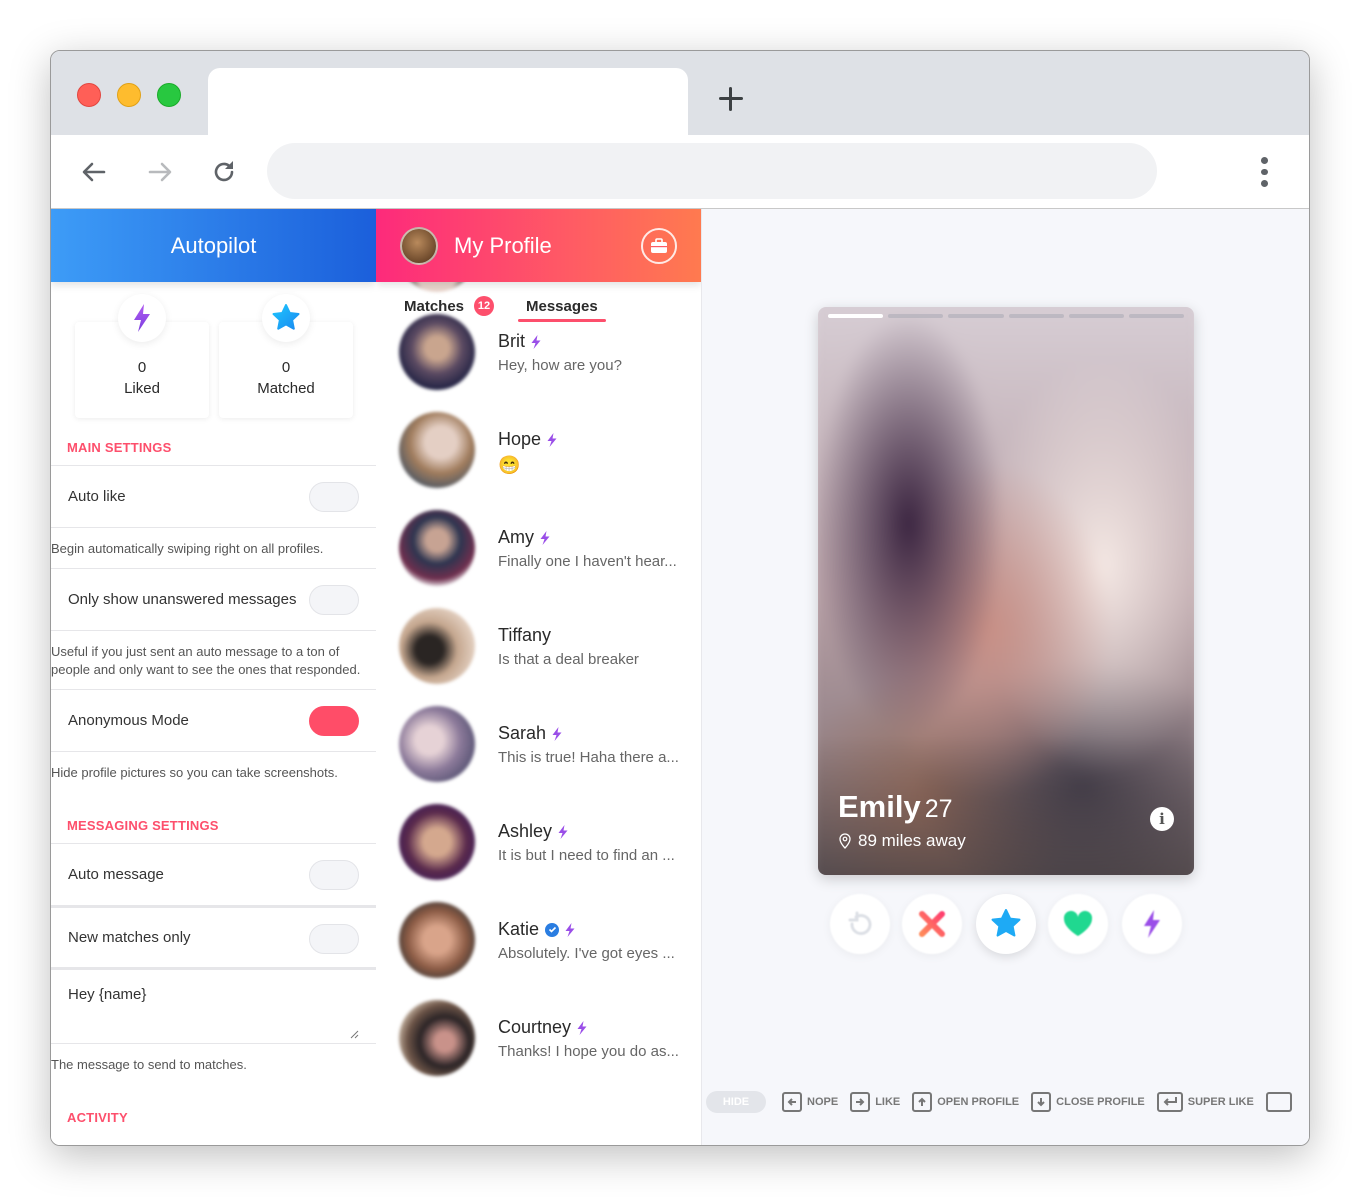 This screenshot has height=1197, width=1360. What do you see at coordinates (503, 246) in the screenshot?
I see `profile-title: My Profile` at bounding box center [503, 246].